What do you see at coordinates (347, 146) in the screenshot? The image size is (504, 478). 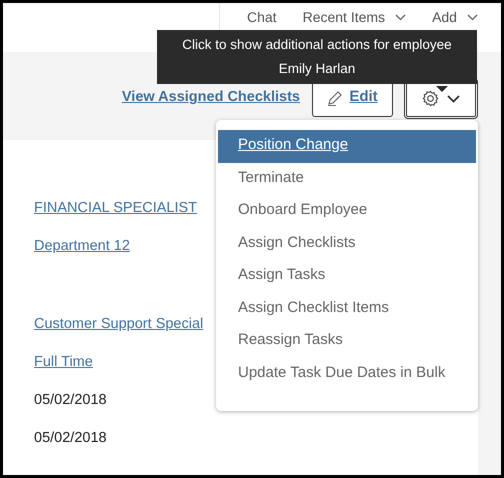 I see `menu-item: Position Change` at bounding box center [347, 146].